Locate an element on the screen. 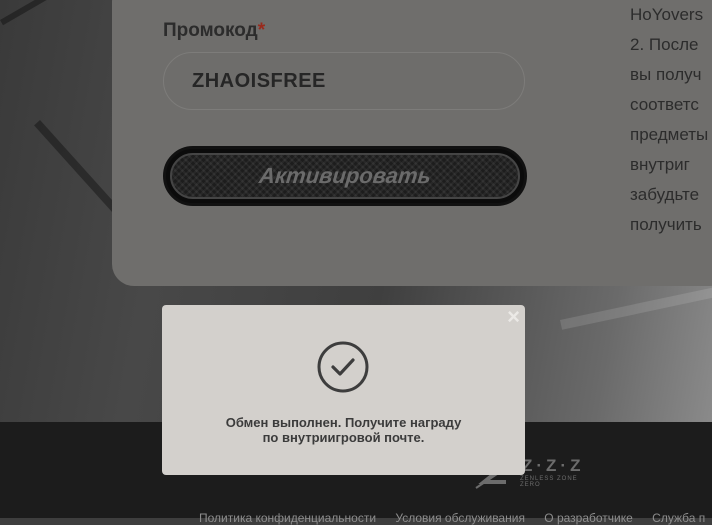 The height and width of the screenshot is (525, 712). footer-link-about: О разработчике is located at coordinates (588, 518).